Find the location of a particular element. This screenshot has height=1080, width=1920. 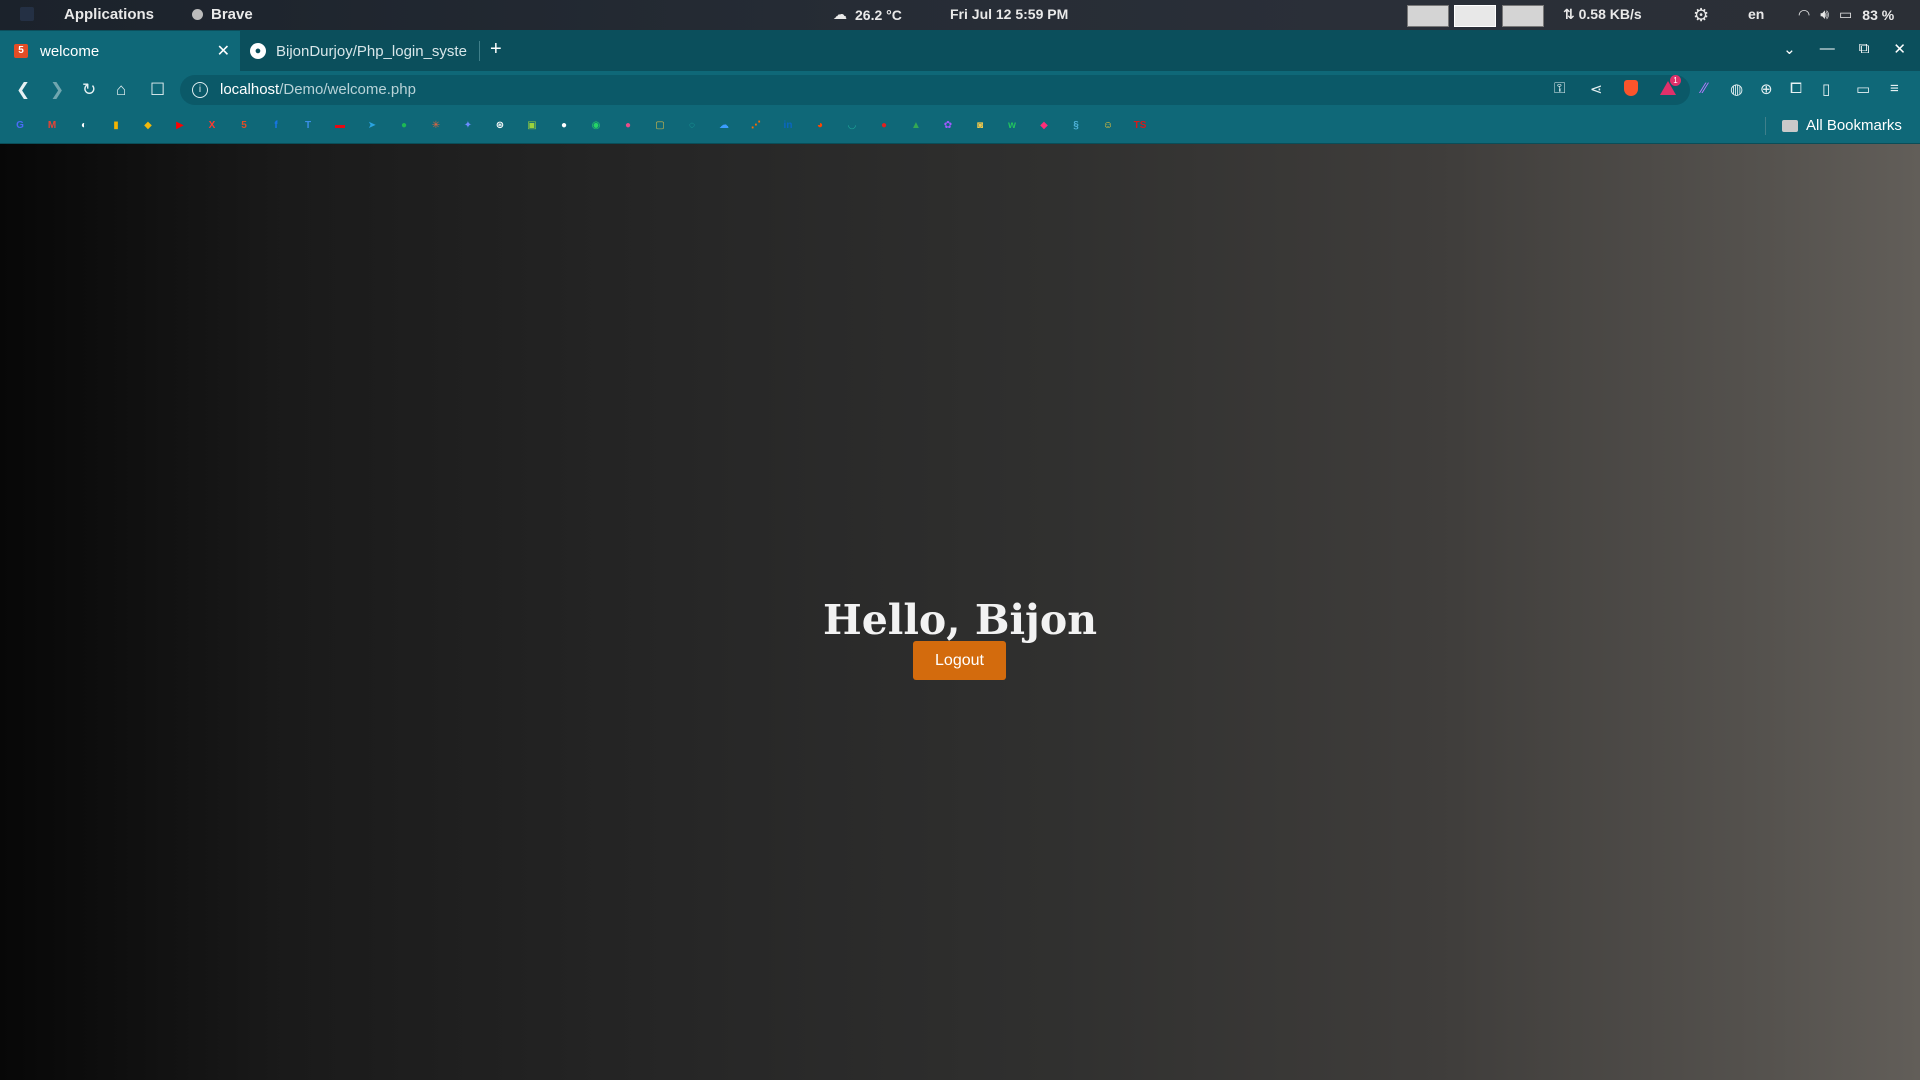

dribbble-icon: ● is located at coordinates (628, 126).